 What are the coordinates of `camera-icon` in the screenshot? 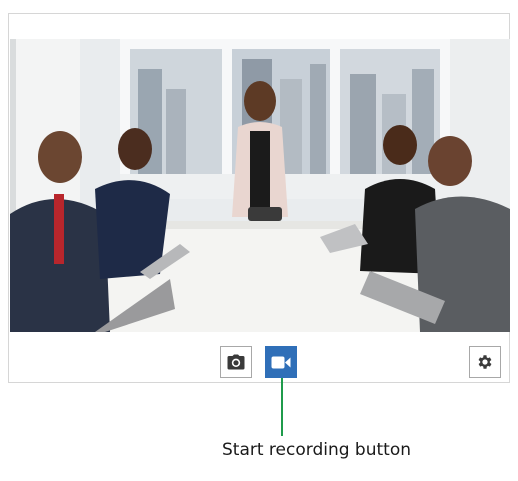 It's located at (236, 362).